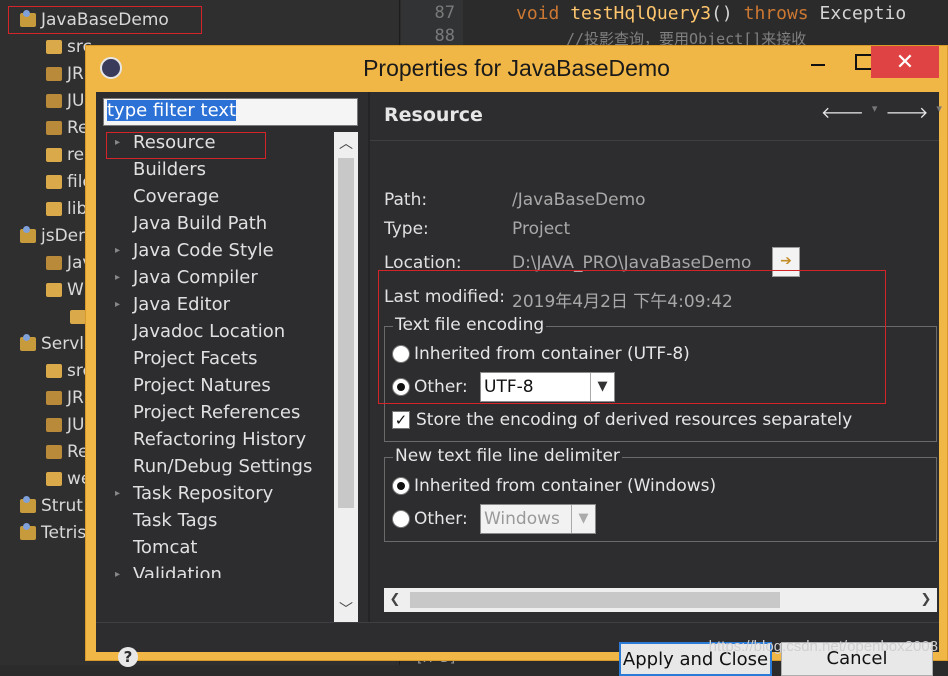  I want to click on encoding-select: UTF-8 ▼, so click(547, 387).